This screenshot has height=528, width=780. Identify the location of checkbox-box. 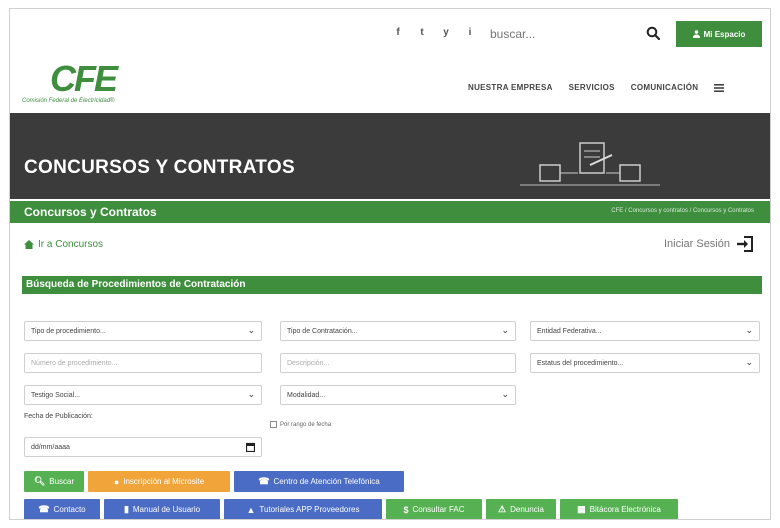
(273, 424).